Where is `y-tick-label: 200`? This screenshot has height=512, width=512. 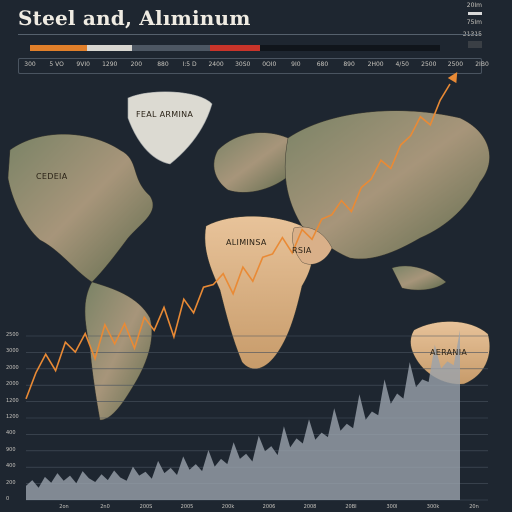
y-tick-label: 200 is located at coordinates (11, 482).